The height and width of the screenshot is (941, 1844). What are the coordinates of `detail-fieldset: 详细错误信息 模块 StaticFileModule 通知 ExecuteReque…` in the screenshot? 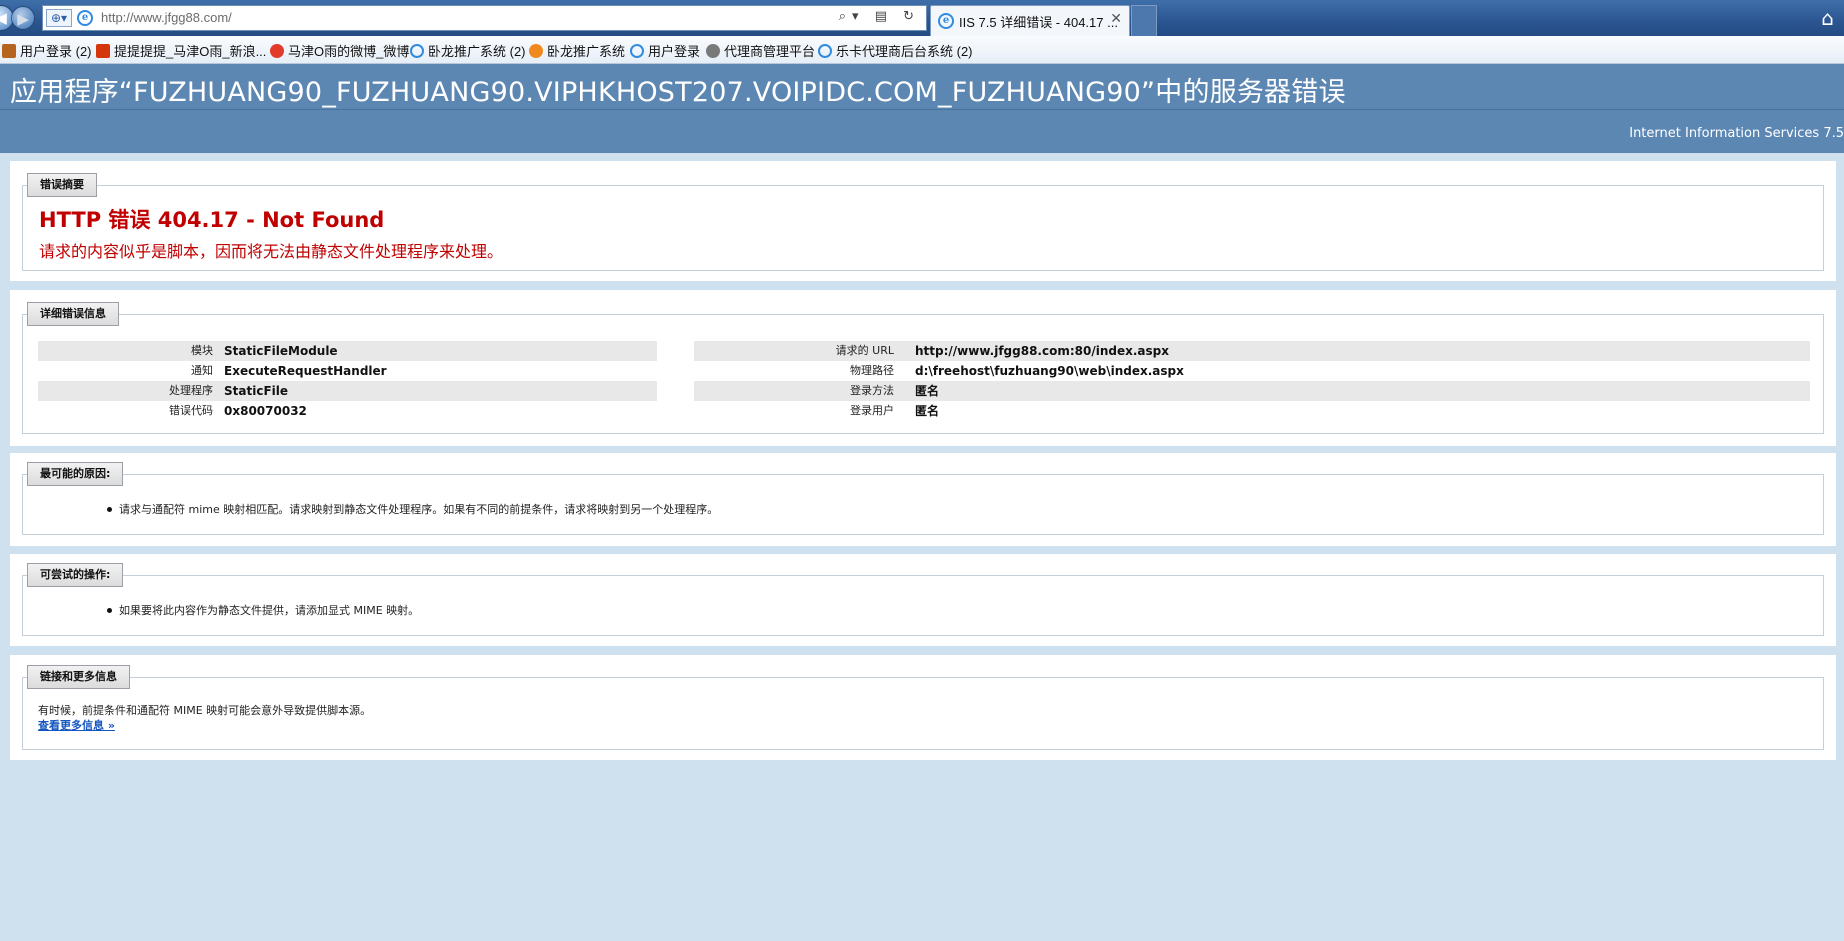 It's located at (923, 368).